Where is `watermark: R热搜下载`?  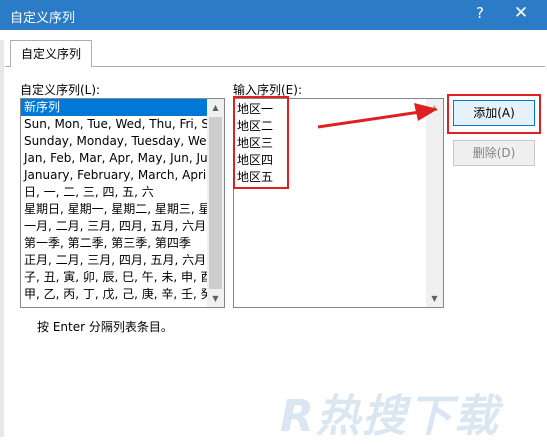
watermark: R热搜下载 is located at coordinates (390, 416).